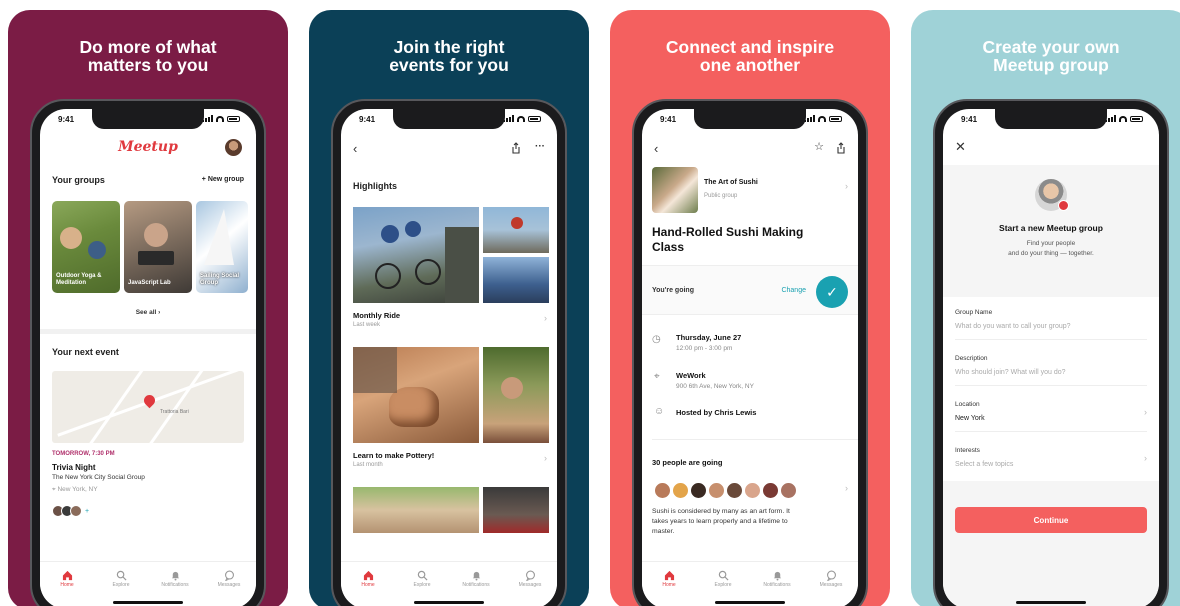 This screenshot has height=606, width=1180. I want to click on event-map: Trattoria Bari, so click(148, 407).